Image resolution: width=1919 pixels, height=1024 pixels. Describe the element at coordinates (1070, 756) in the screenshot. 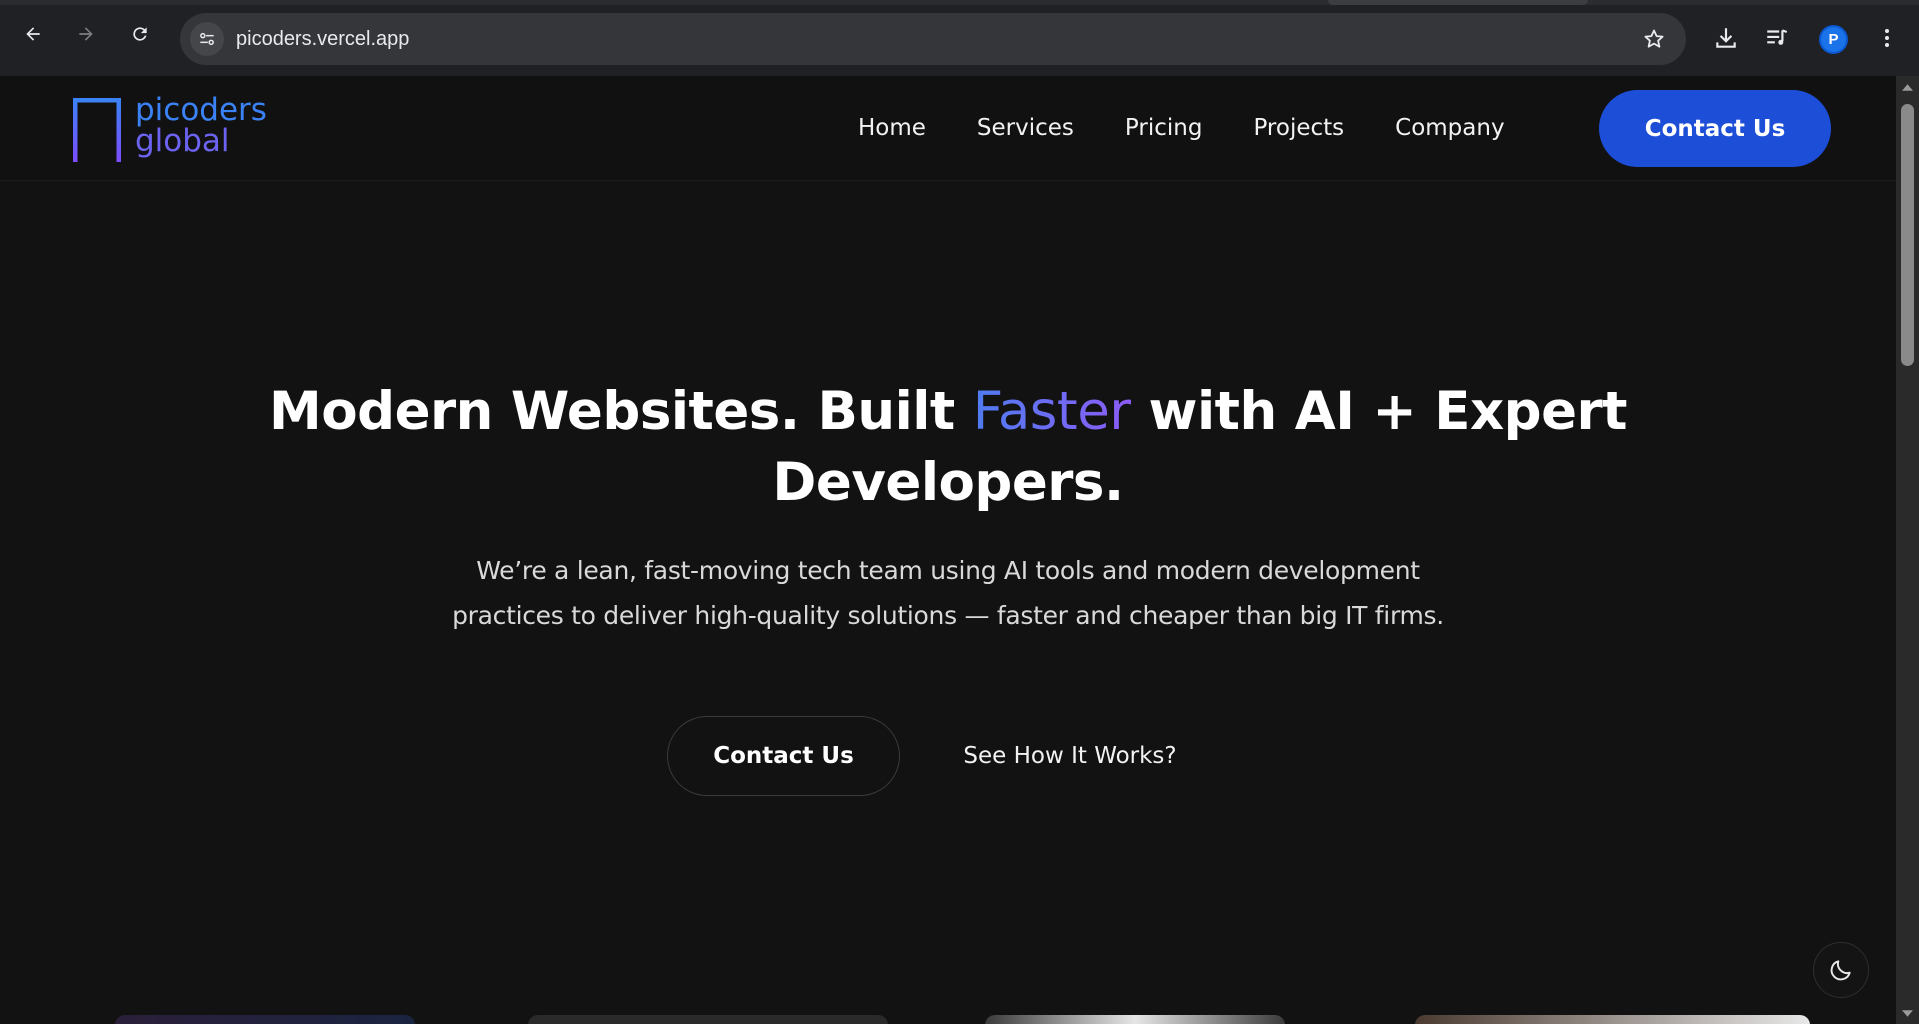

I see `see-how-it-works-button: See How It Works?` at that location.